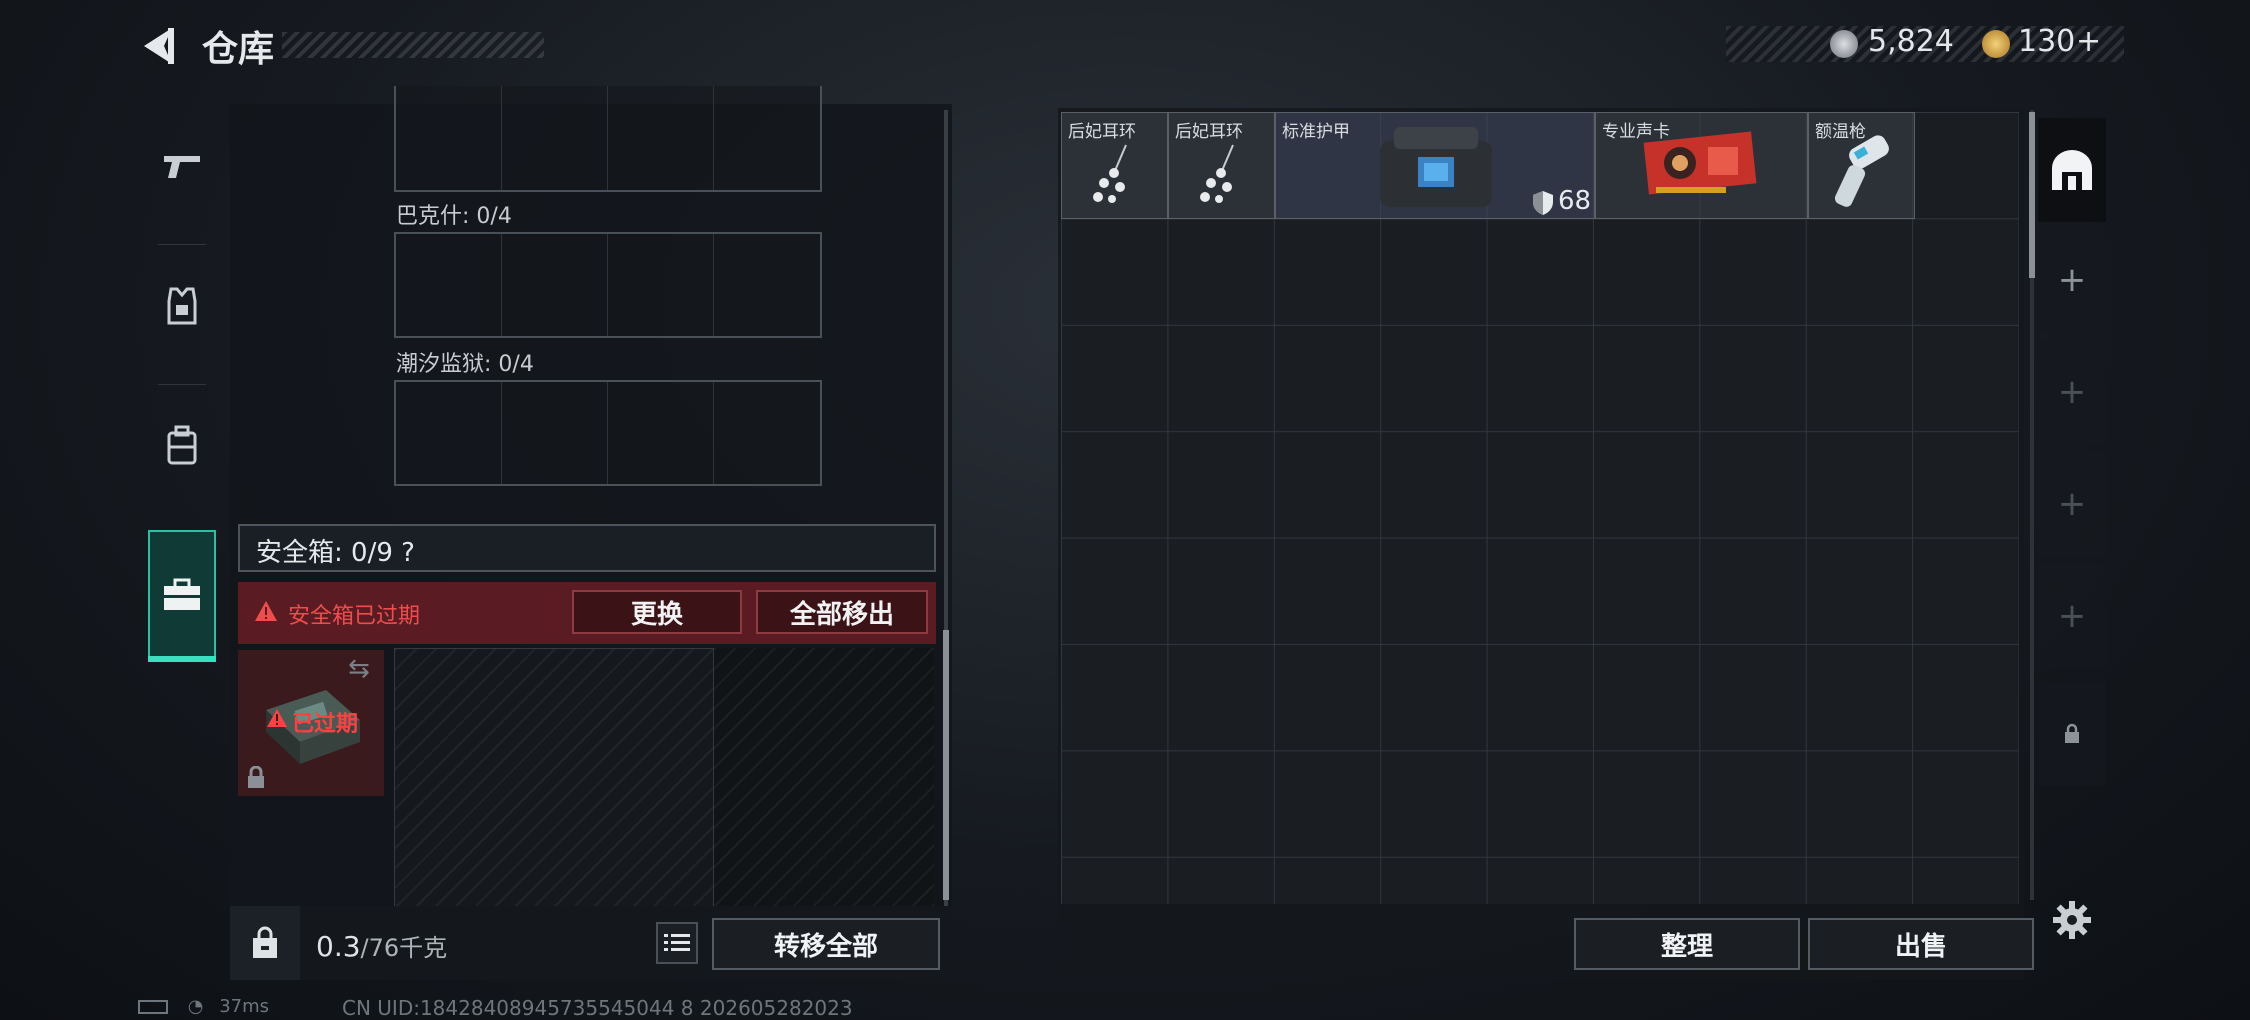 This screenshot has width=2250, height=1020. I want to click on nav-backpack, so click(182, 445).